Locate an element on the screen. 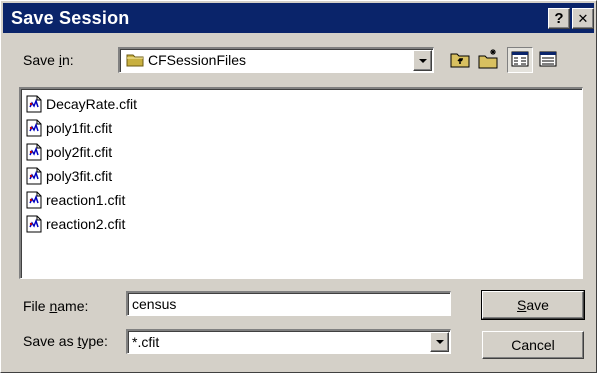 This screenshot has height=373, width=597. help-button: ? is located at coordinates (559, 18).